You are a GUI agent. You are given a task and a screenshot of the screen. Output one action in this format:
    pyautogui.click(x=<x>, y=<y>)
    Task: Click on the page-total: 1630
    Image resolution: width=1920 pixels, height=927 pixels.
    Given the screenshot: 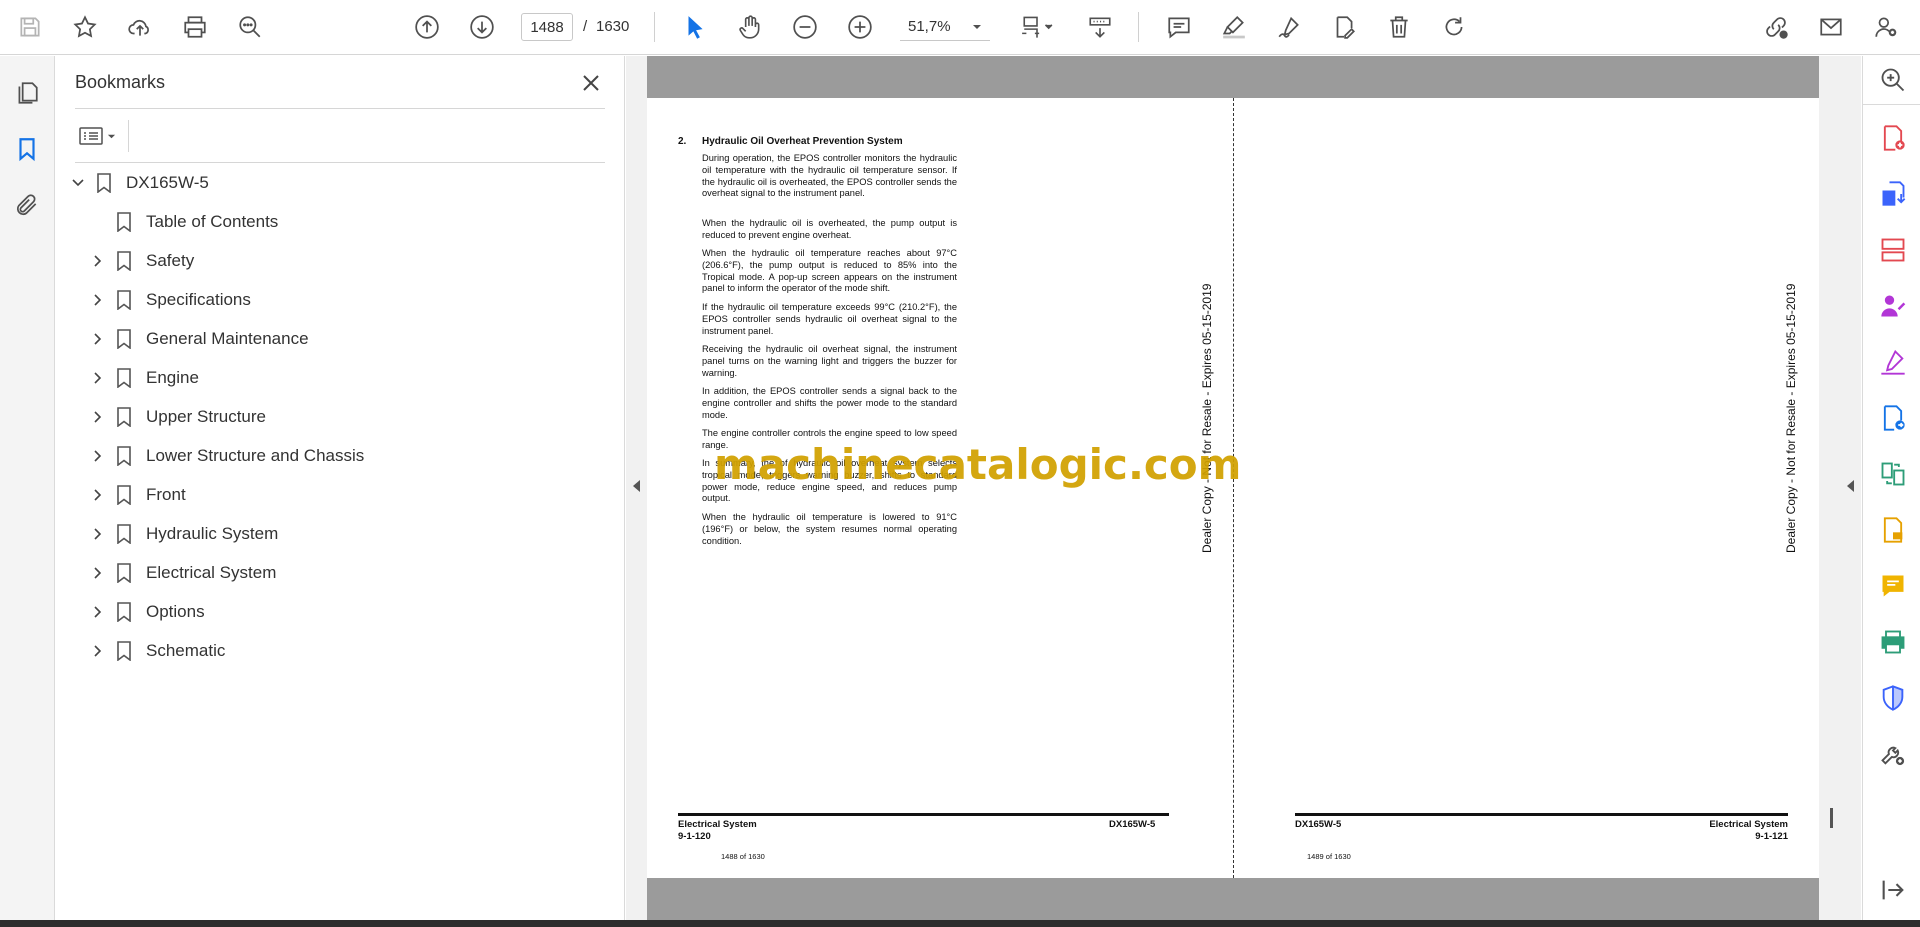 What is the action you would take?
    pyautogui.click(x=613, y=26)
    